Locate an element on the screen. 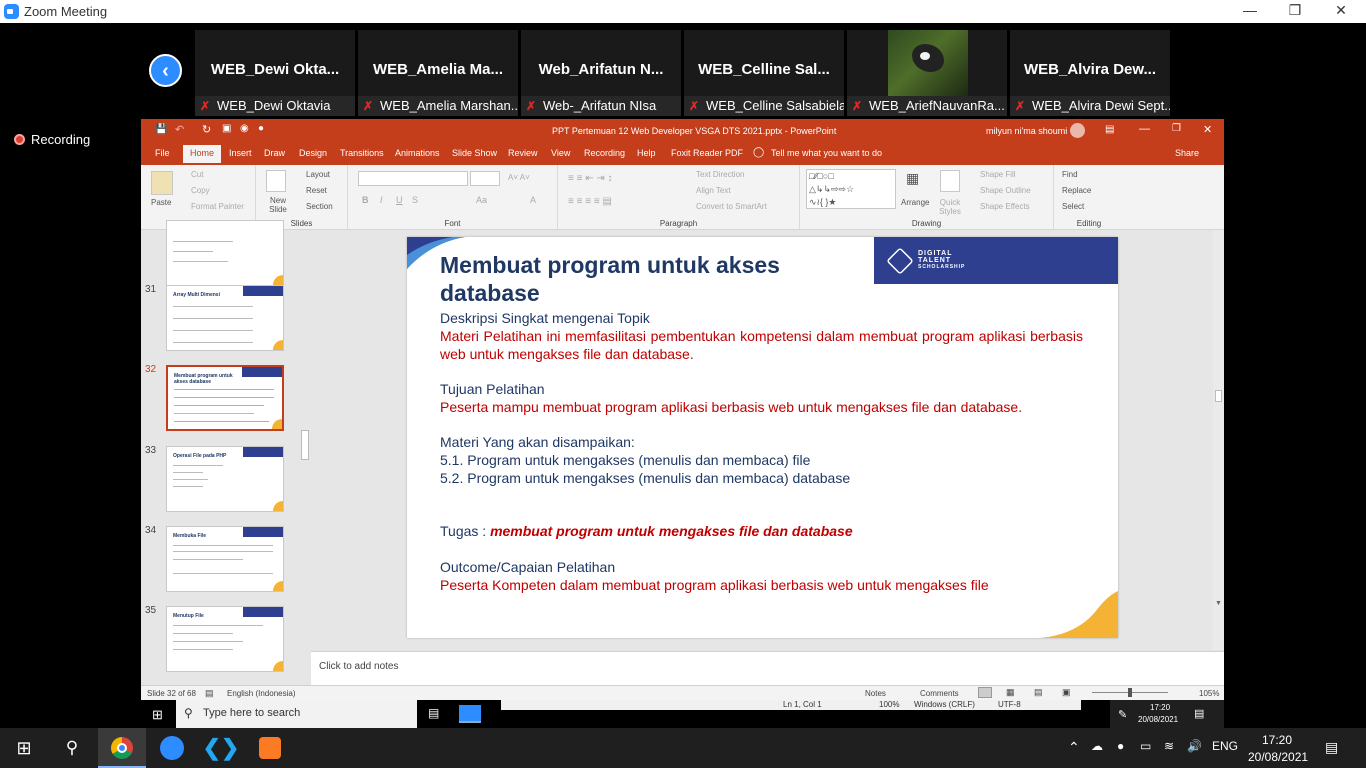  notifications-icon: ▤ is located at coordinates (1199, 713).